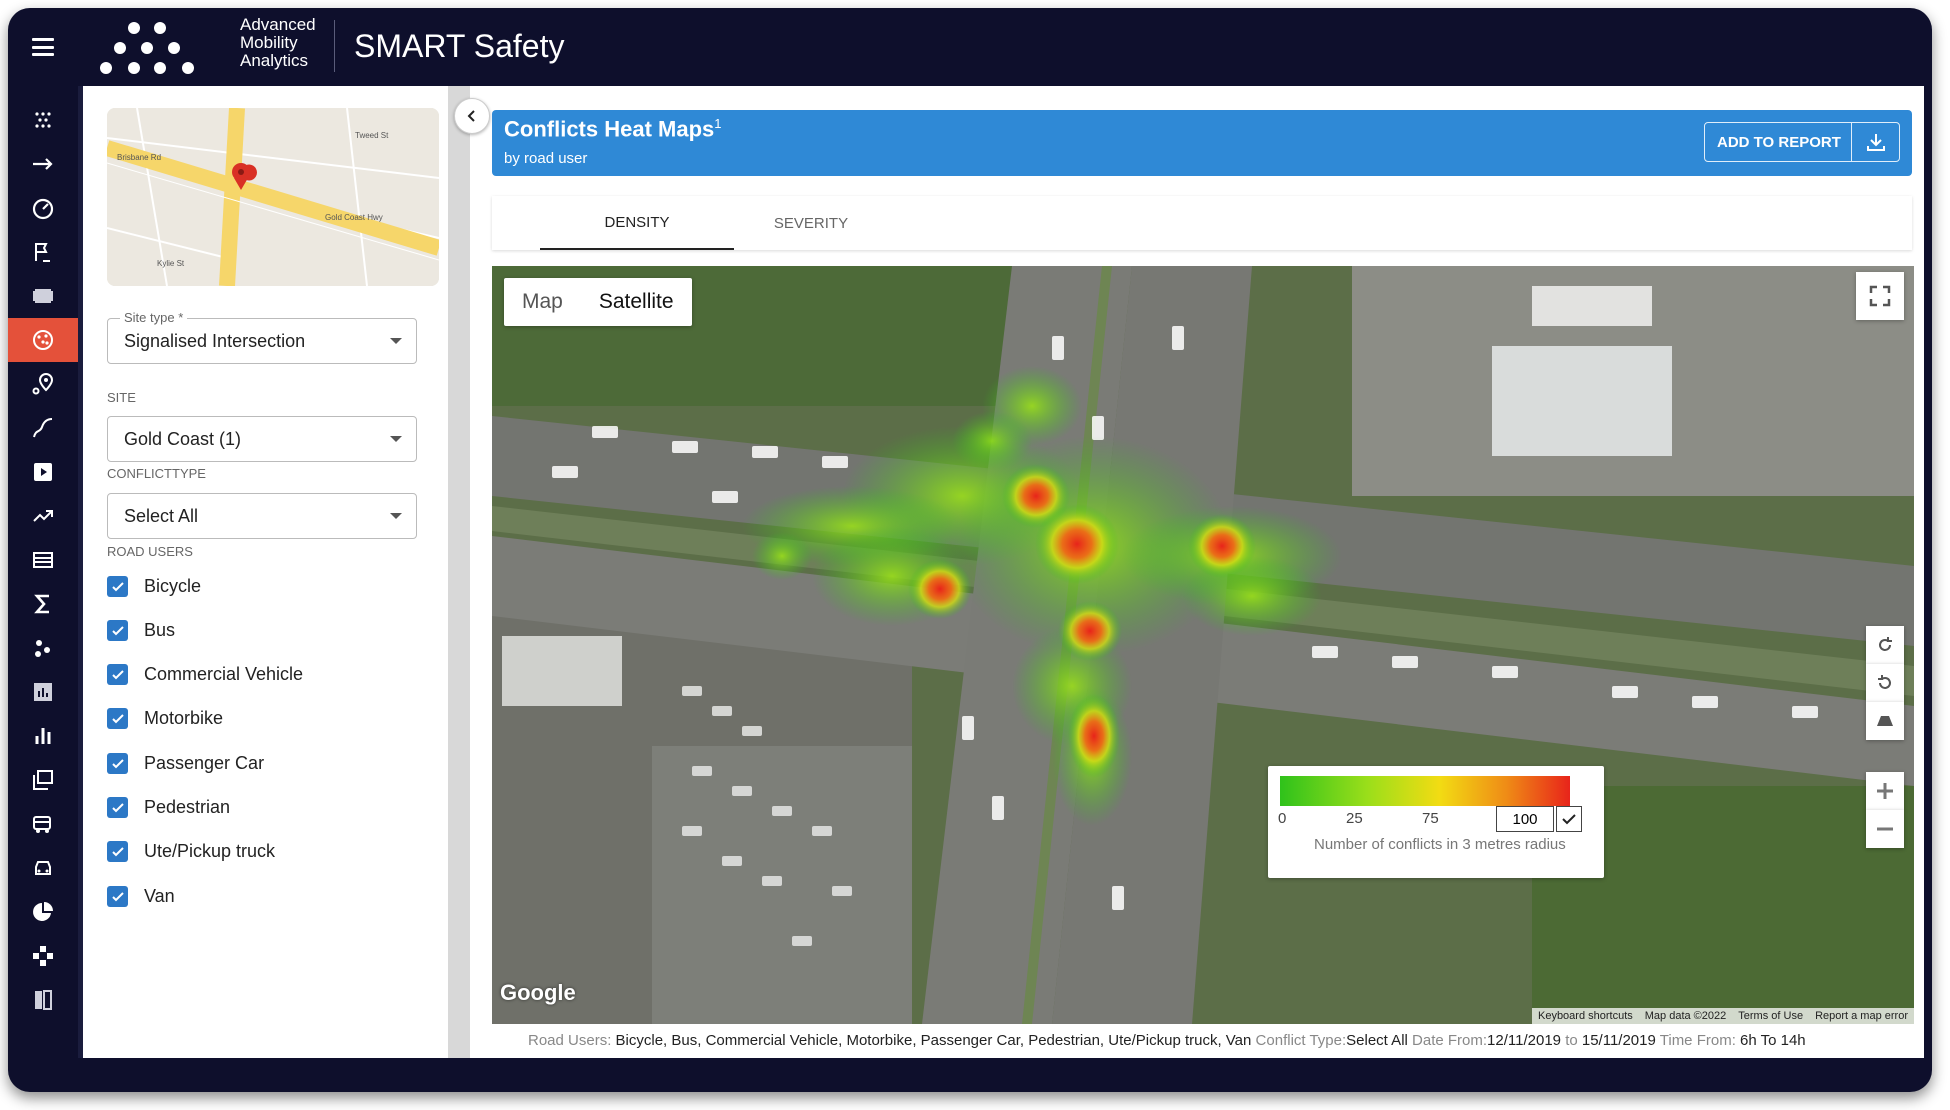  I want to click on report-title: Conflicts Heat Maps1, so click(613, 129).